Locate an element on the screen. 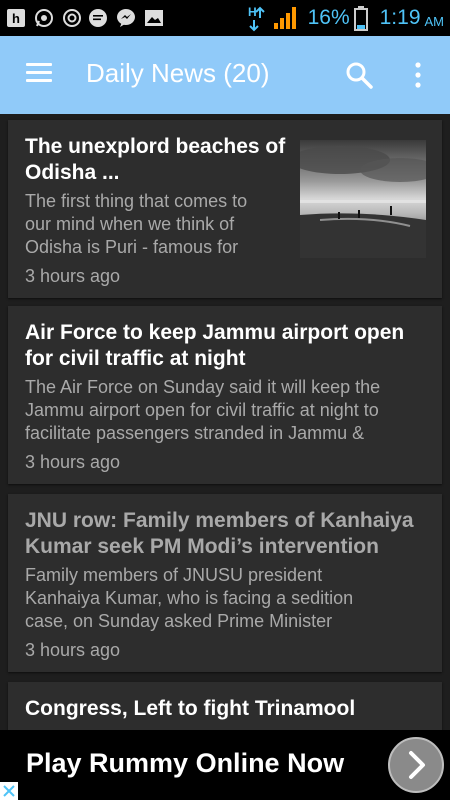 The image size is (450, 800). chevron-right-icon is located at coordinates (417, 765).